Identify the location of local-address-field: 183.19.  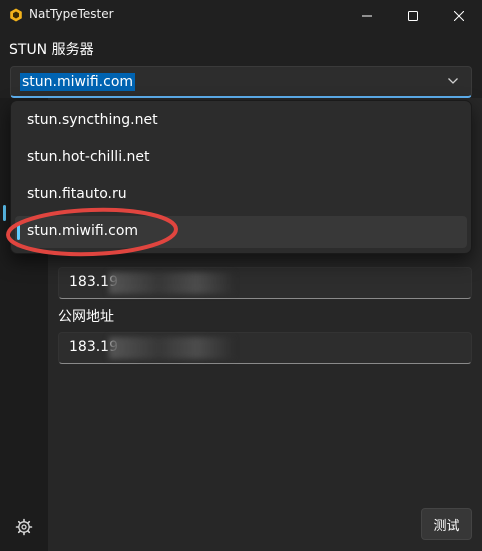
(265, 283).